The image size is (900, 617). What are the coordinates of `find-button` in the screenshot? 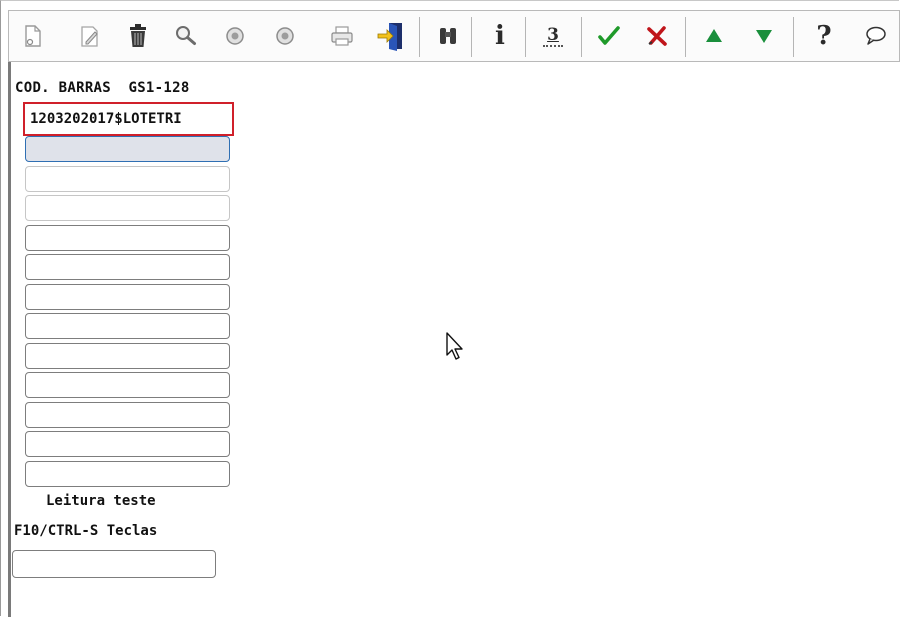 It's located at (448, 36).